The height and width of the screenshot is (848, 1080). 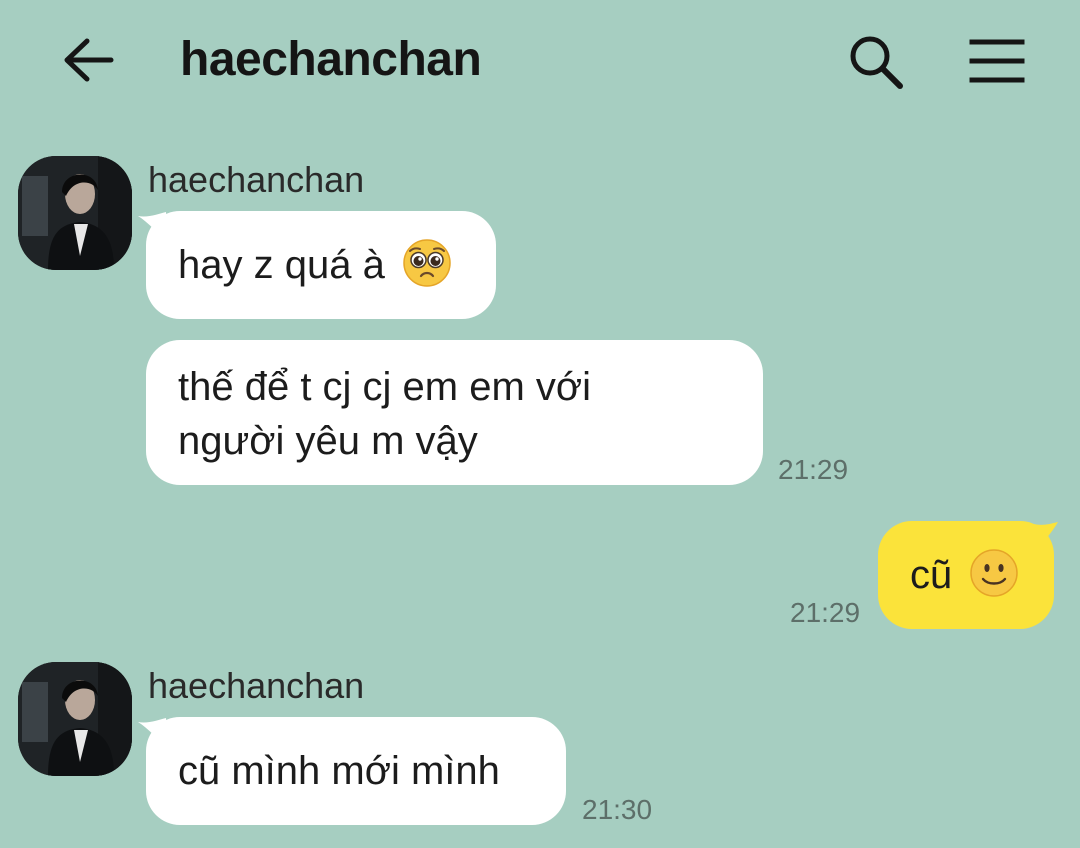 I want to click on message-bubble-outgoing: cũ, so click(x=966, y=575).